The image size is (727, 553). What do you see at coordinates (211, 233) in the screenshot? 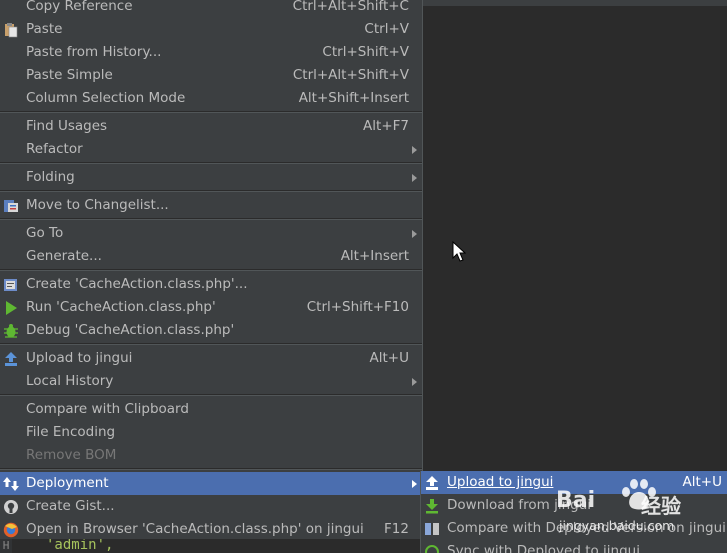
I see `menu-item-go-to: Go To` at bounding box center [211, 233].